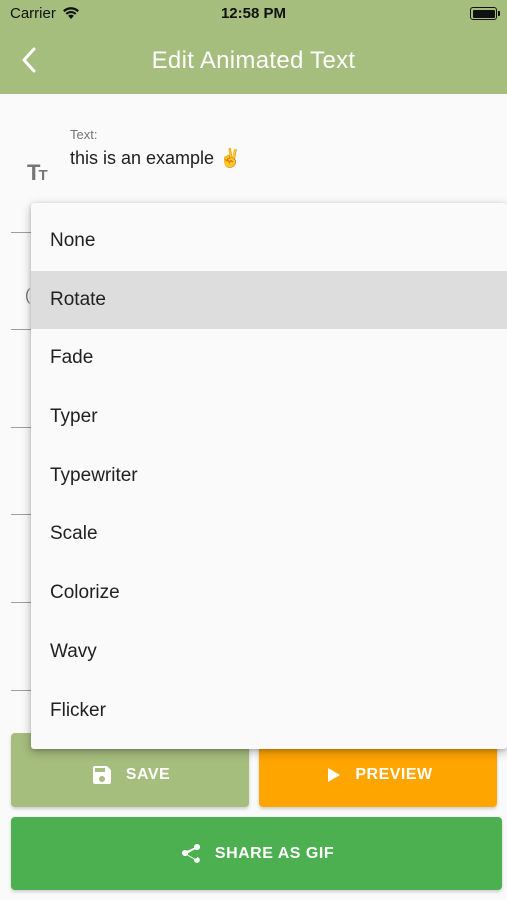  I want to click on dropdown-item-flicker: Flicker, so click(269, 711).